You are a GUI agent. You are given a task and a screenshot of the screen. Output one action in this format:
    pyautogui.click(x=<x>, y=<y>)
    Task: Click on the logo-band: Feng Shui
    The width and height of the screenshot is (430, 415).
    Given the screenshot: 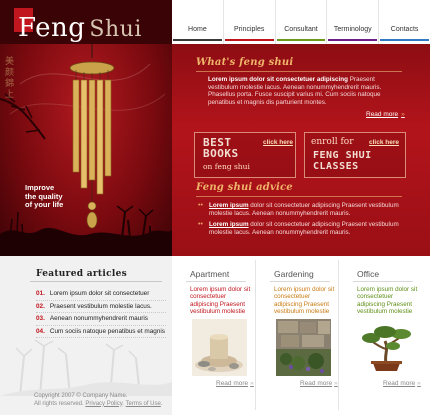 What is the action you would take?
    pyautogui.click(x=86, y=22)
    